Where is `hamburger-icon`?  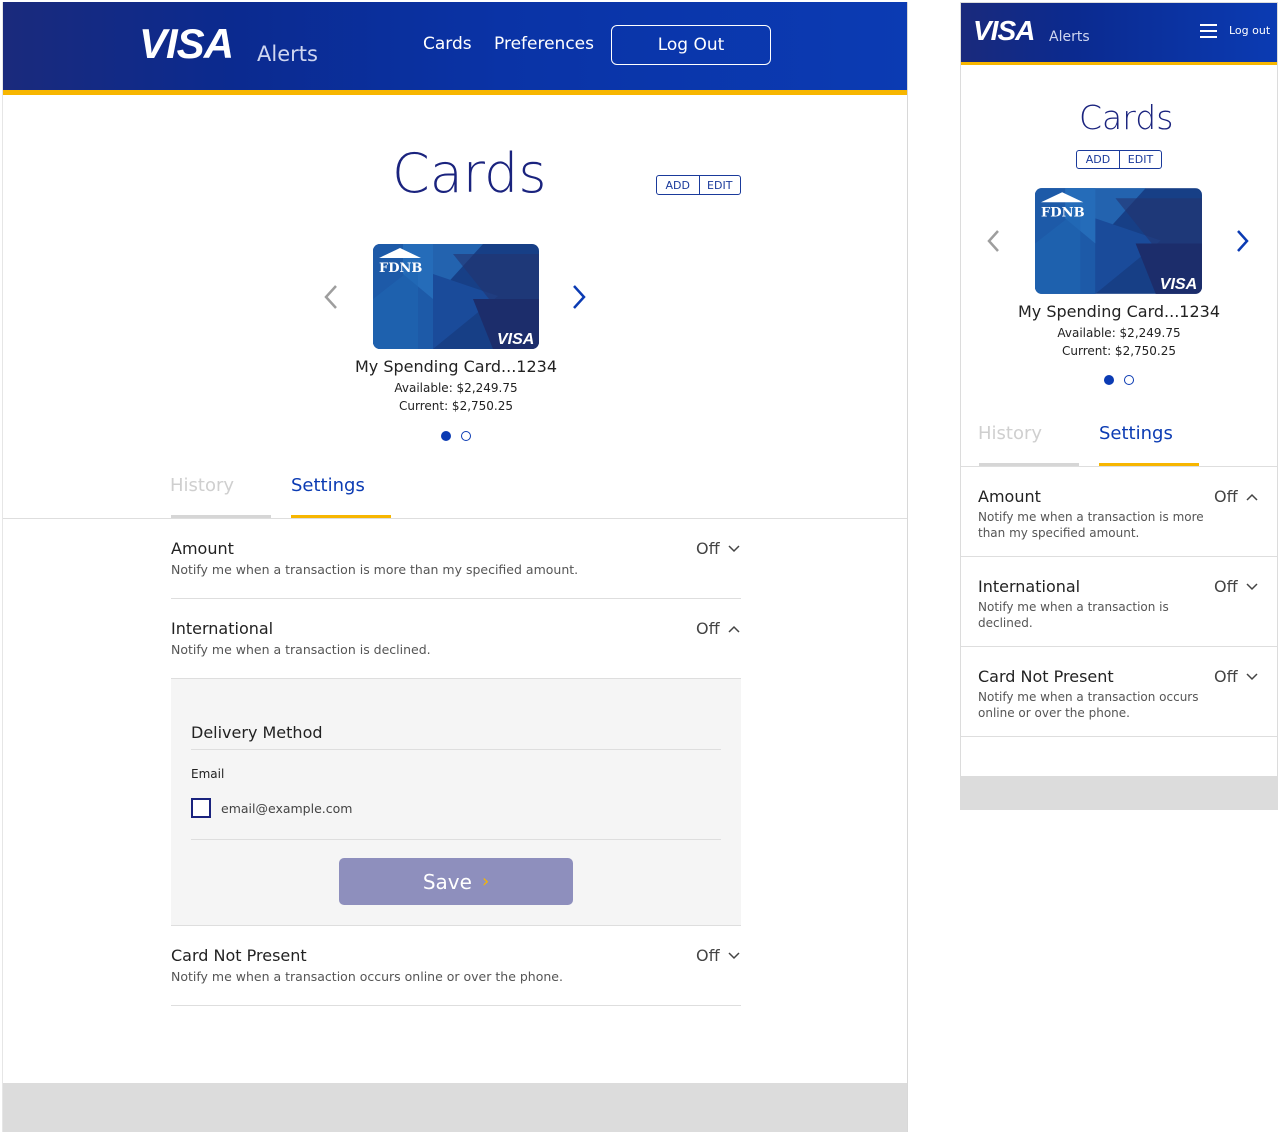
hamburger-icon is located at coordinates (1208, 31).